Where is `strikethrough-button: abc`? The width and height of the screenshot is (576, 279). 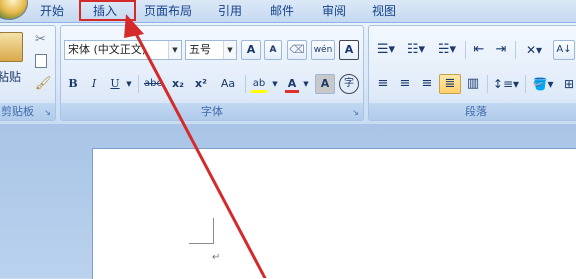 strikethrough-button: abc is located at coordinates (153, 84).